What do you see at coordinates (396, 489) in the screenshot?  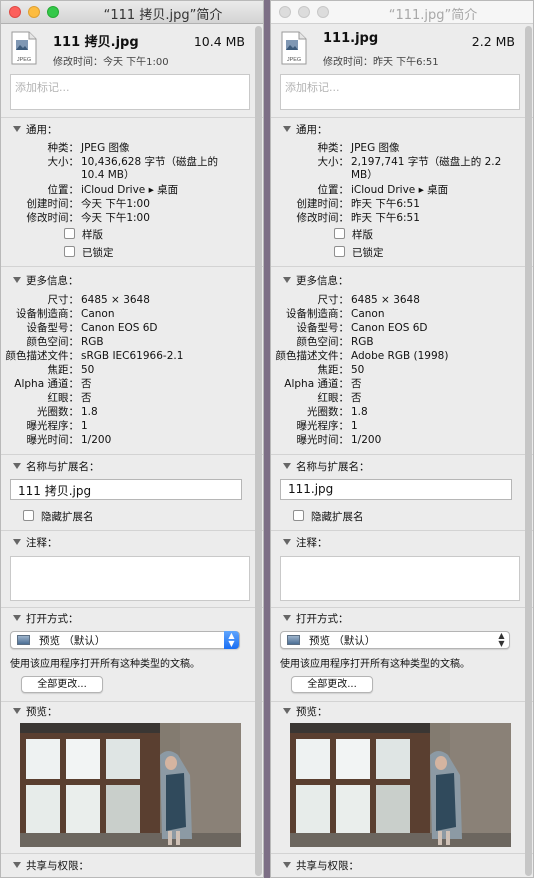 I see `file-name-field: 111.jpg` at bounding box center [396, 489].